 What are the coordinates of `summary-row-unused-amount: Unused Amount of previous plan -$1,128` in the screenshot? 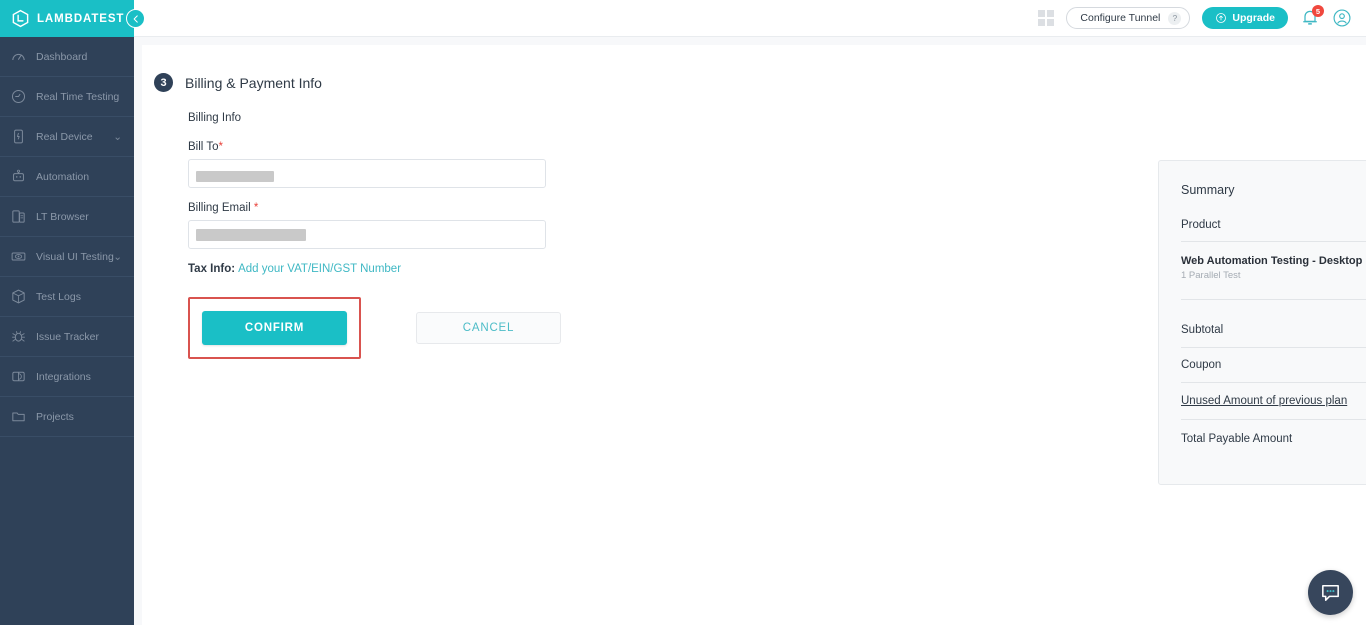 It's located at (1273, 401).